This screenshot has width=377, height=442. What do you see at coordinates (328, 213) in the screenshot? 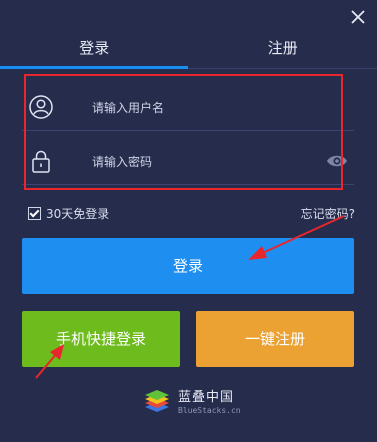
I see `forgot-password-link: 忘记密码?` at bounding box center [328, 213].